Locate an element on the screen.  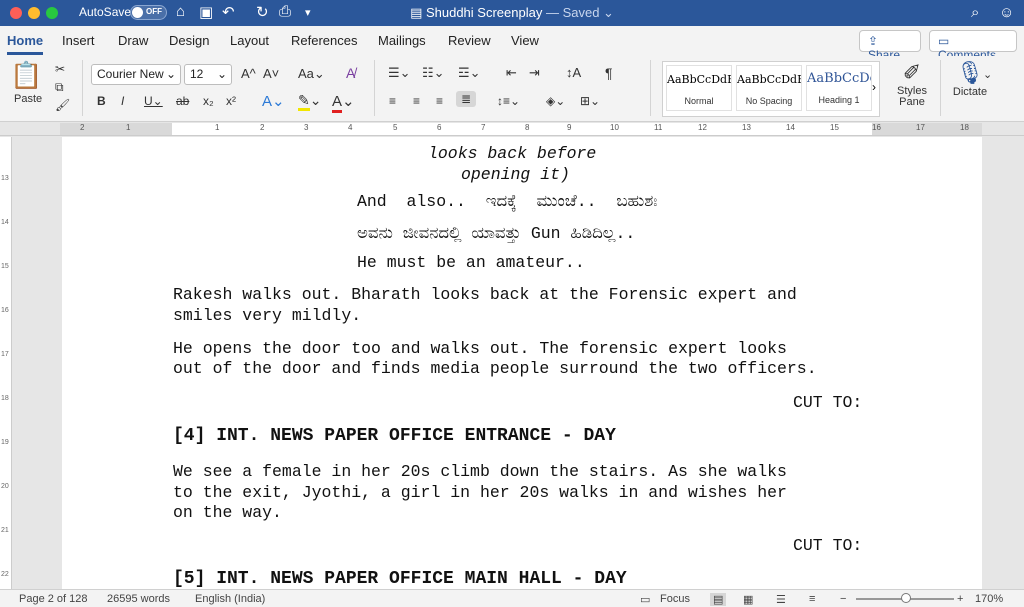
bold-icon: B is located at coordinates (101, 101).